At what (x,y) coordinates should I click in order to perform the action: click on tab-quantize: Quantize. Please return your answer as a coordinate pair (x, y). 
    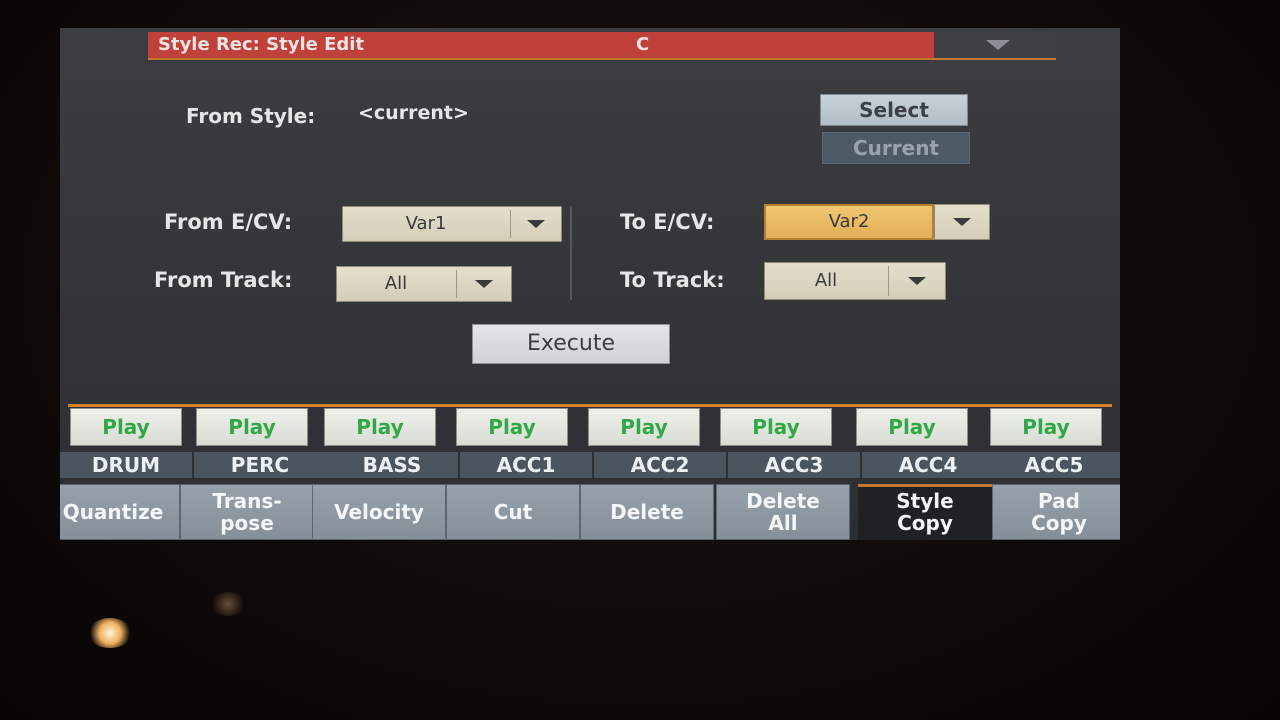
    Looking at the image, I should click on (120, 512).